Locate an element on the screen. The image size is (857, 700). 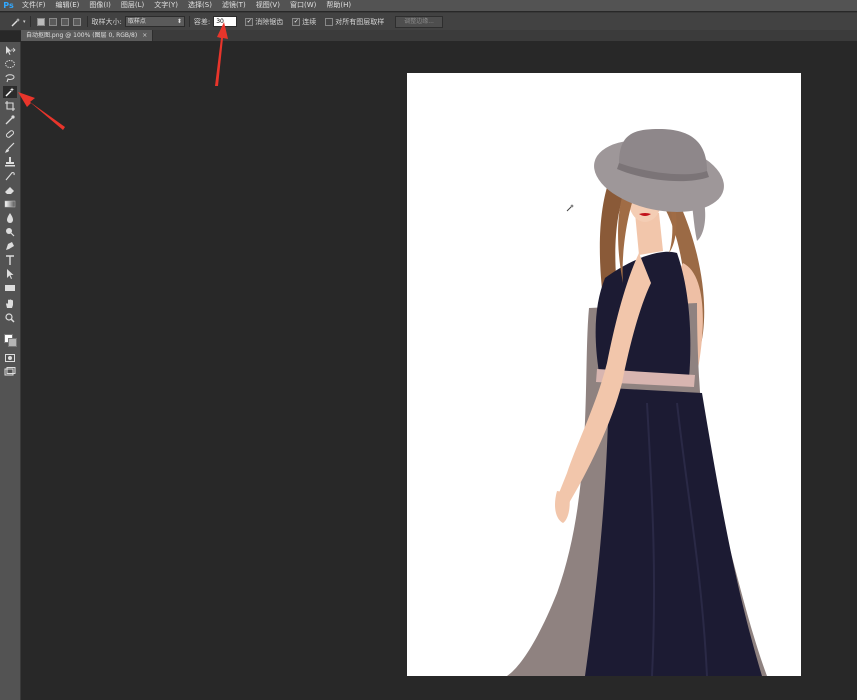
arrow-to-magic-wand-icon is located at coordinates (41, 111).